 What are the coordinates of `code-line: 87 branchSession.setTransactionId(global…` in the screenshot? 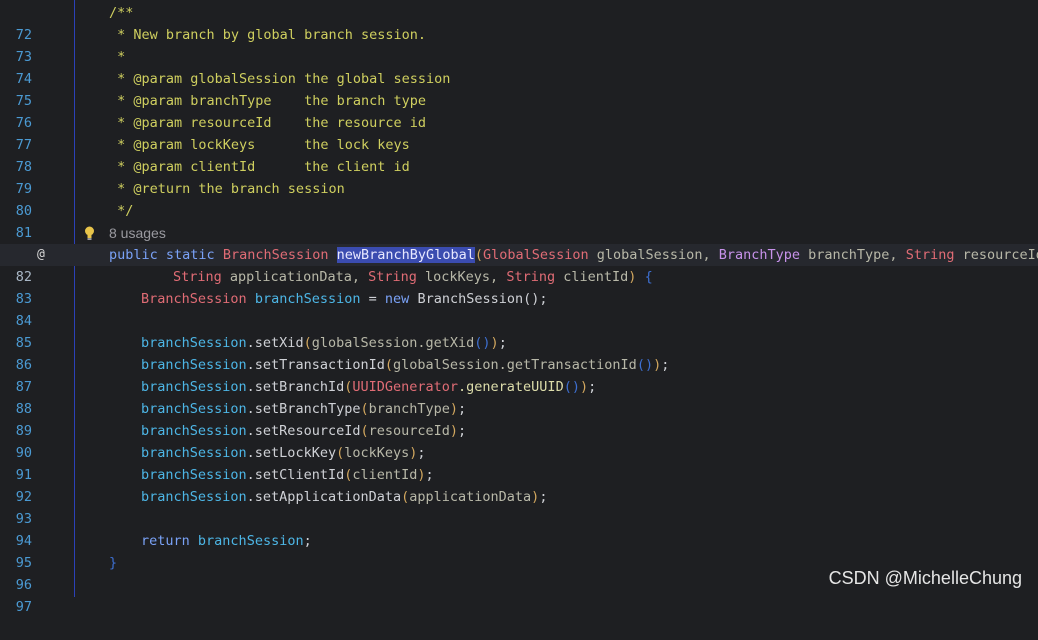 It's located at (519, 374).